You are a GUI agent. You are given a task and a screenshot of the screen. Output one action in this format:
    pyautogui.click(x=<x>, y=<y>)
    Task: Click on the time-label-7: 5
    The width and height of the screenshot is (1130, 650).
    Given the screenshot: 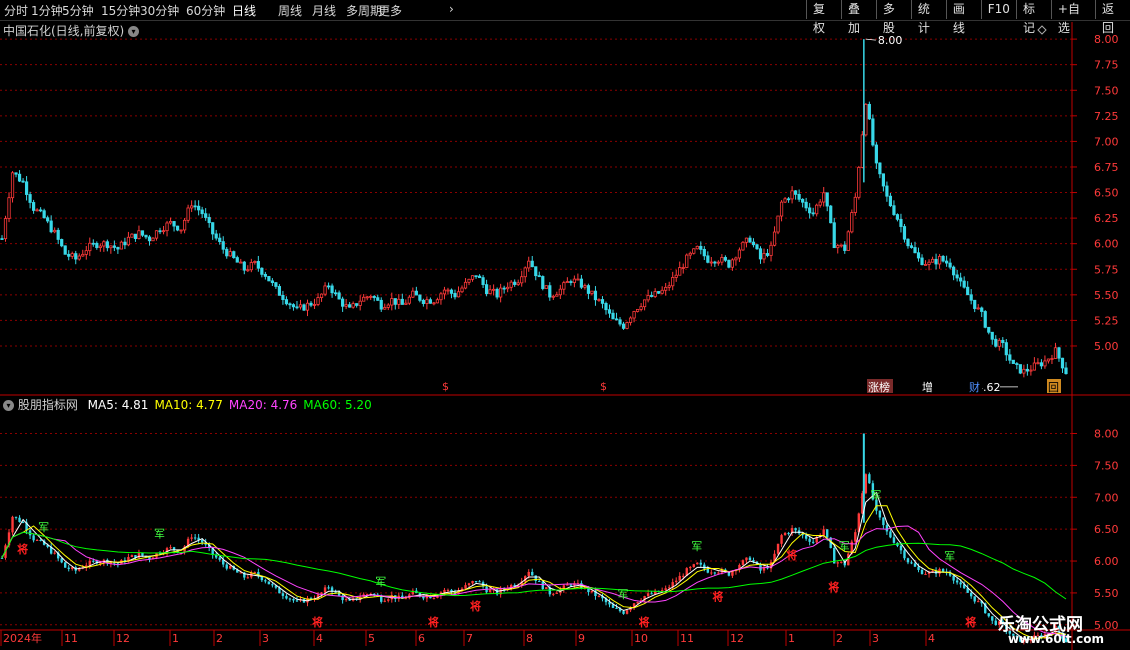 What is the action you would take?
    pyautogui.click(x=371, y=638)
    